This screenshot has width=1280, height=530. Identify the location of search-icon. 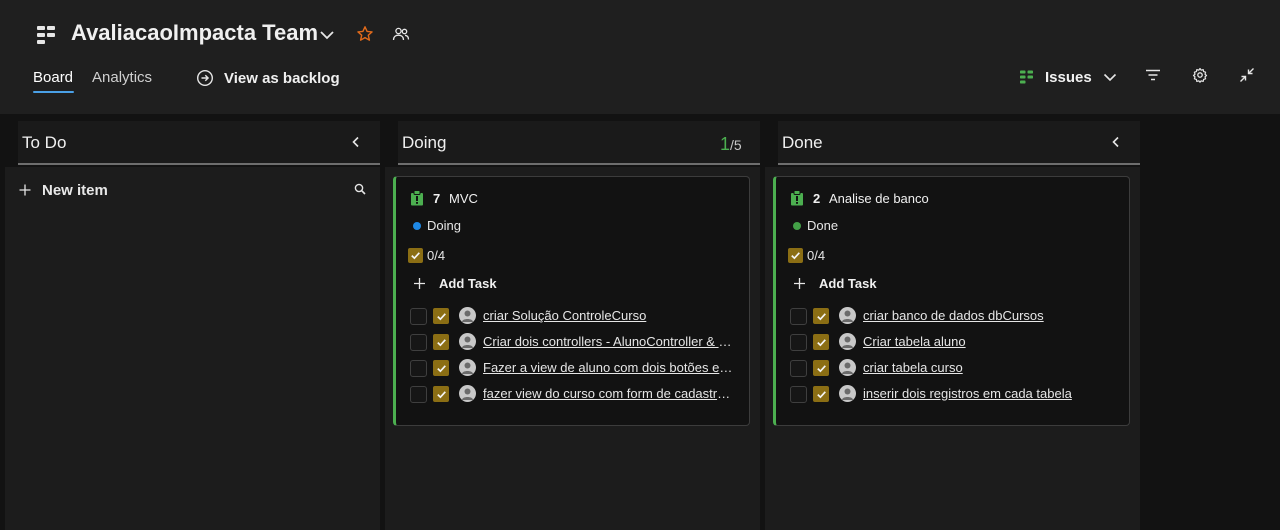
(360, 189).